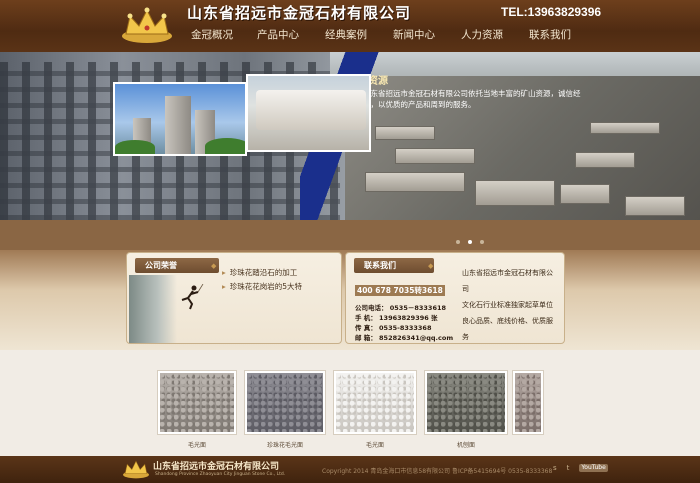 Image resolution: width=700 pixels, height=483 pixels. Describe the element at coordinates (299, 13) in the screenshot. I see `company-name: 山东省招远市金冠石材有限公司` at that location.